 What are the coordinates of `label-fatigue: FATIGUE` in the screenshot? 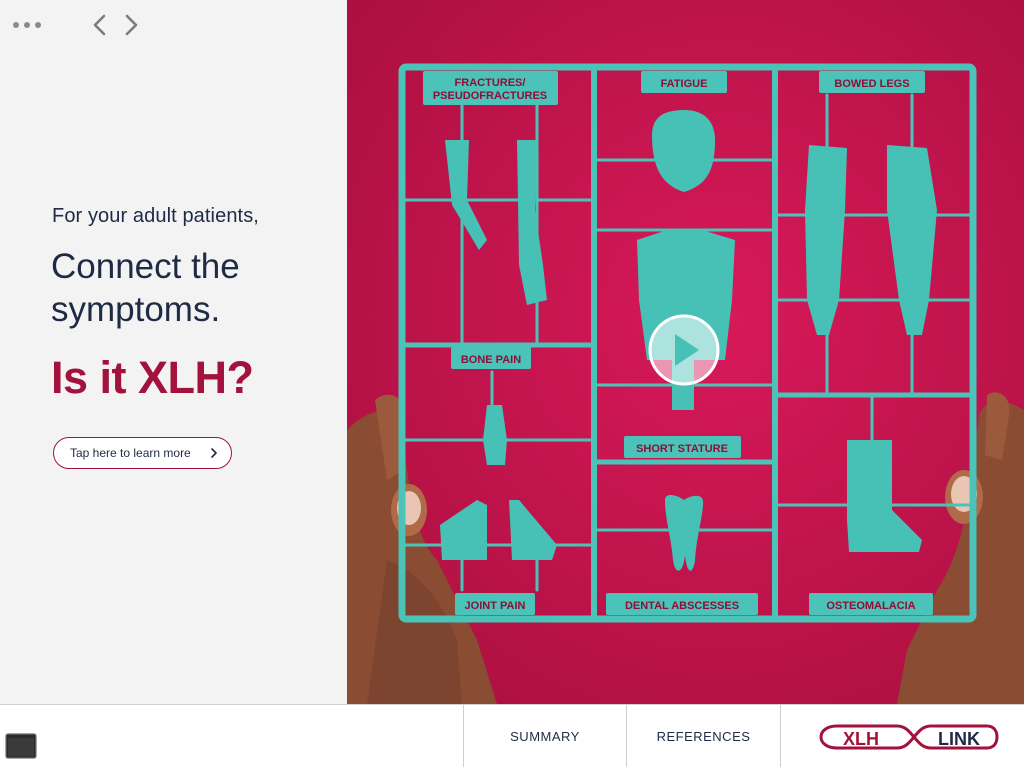 It's located at (684, 84).